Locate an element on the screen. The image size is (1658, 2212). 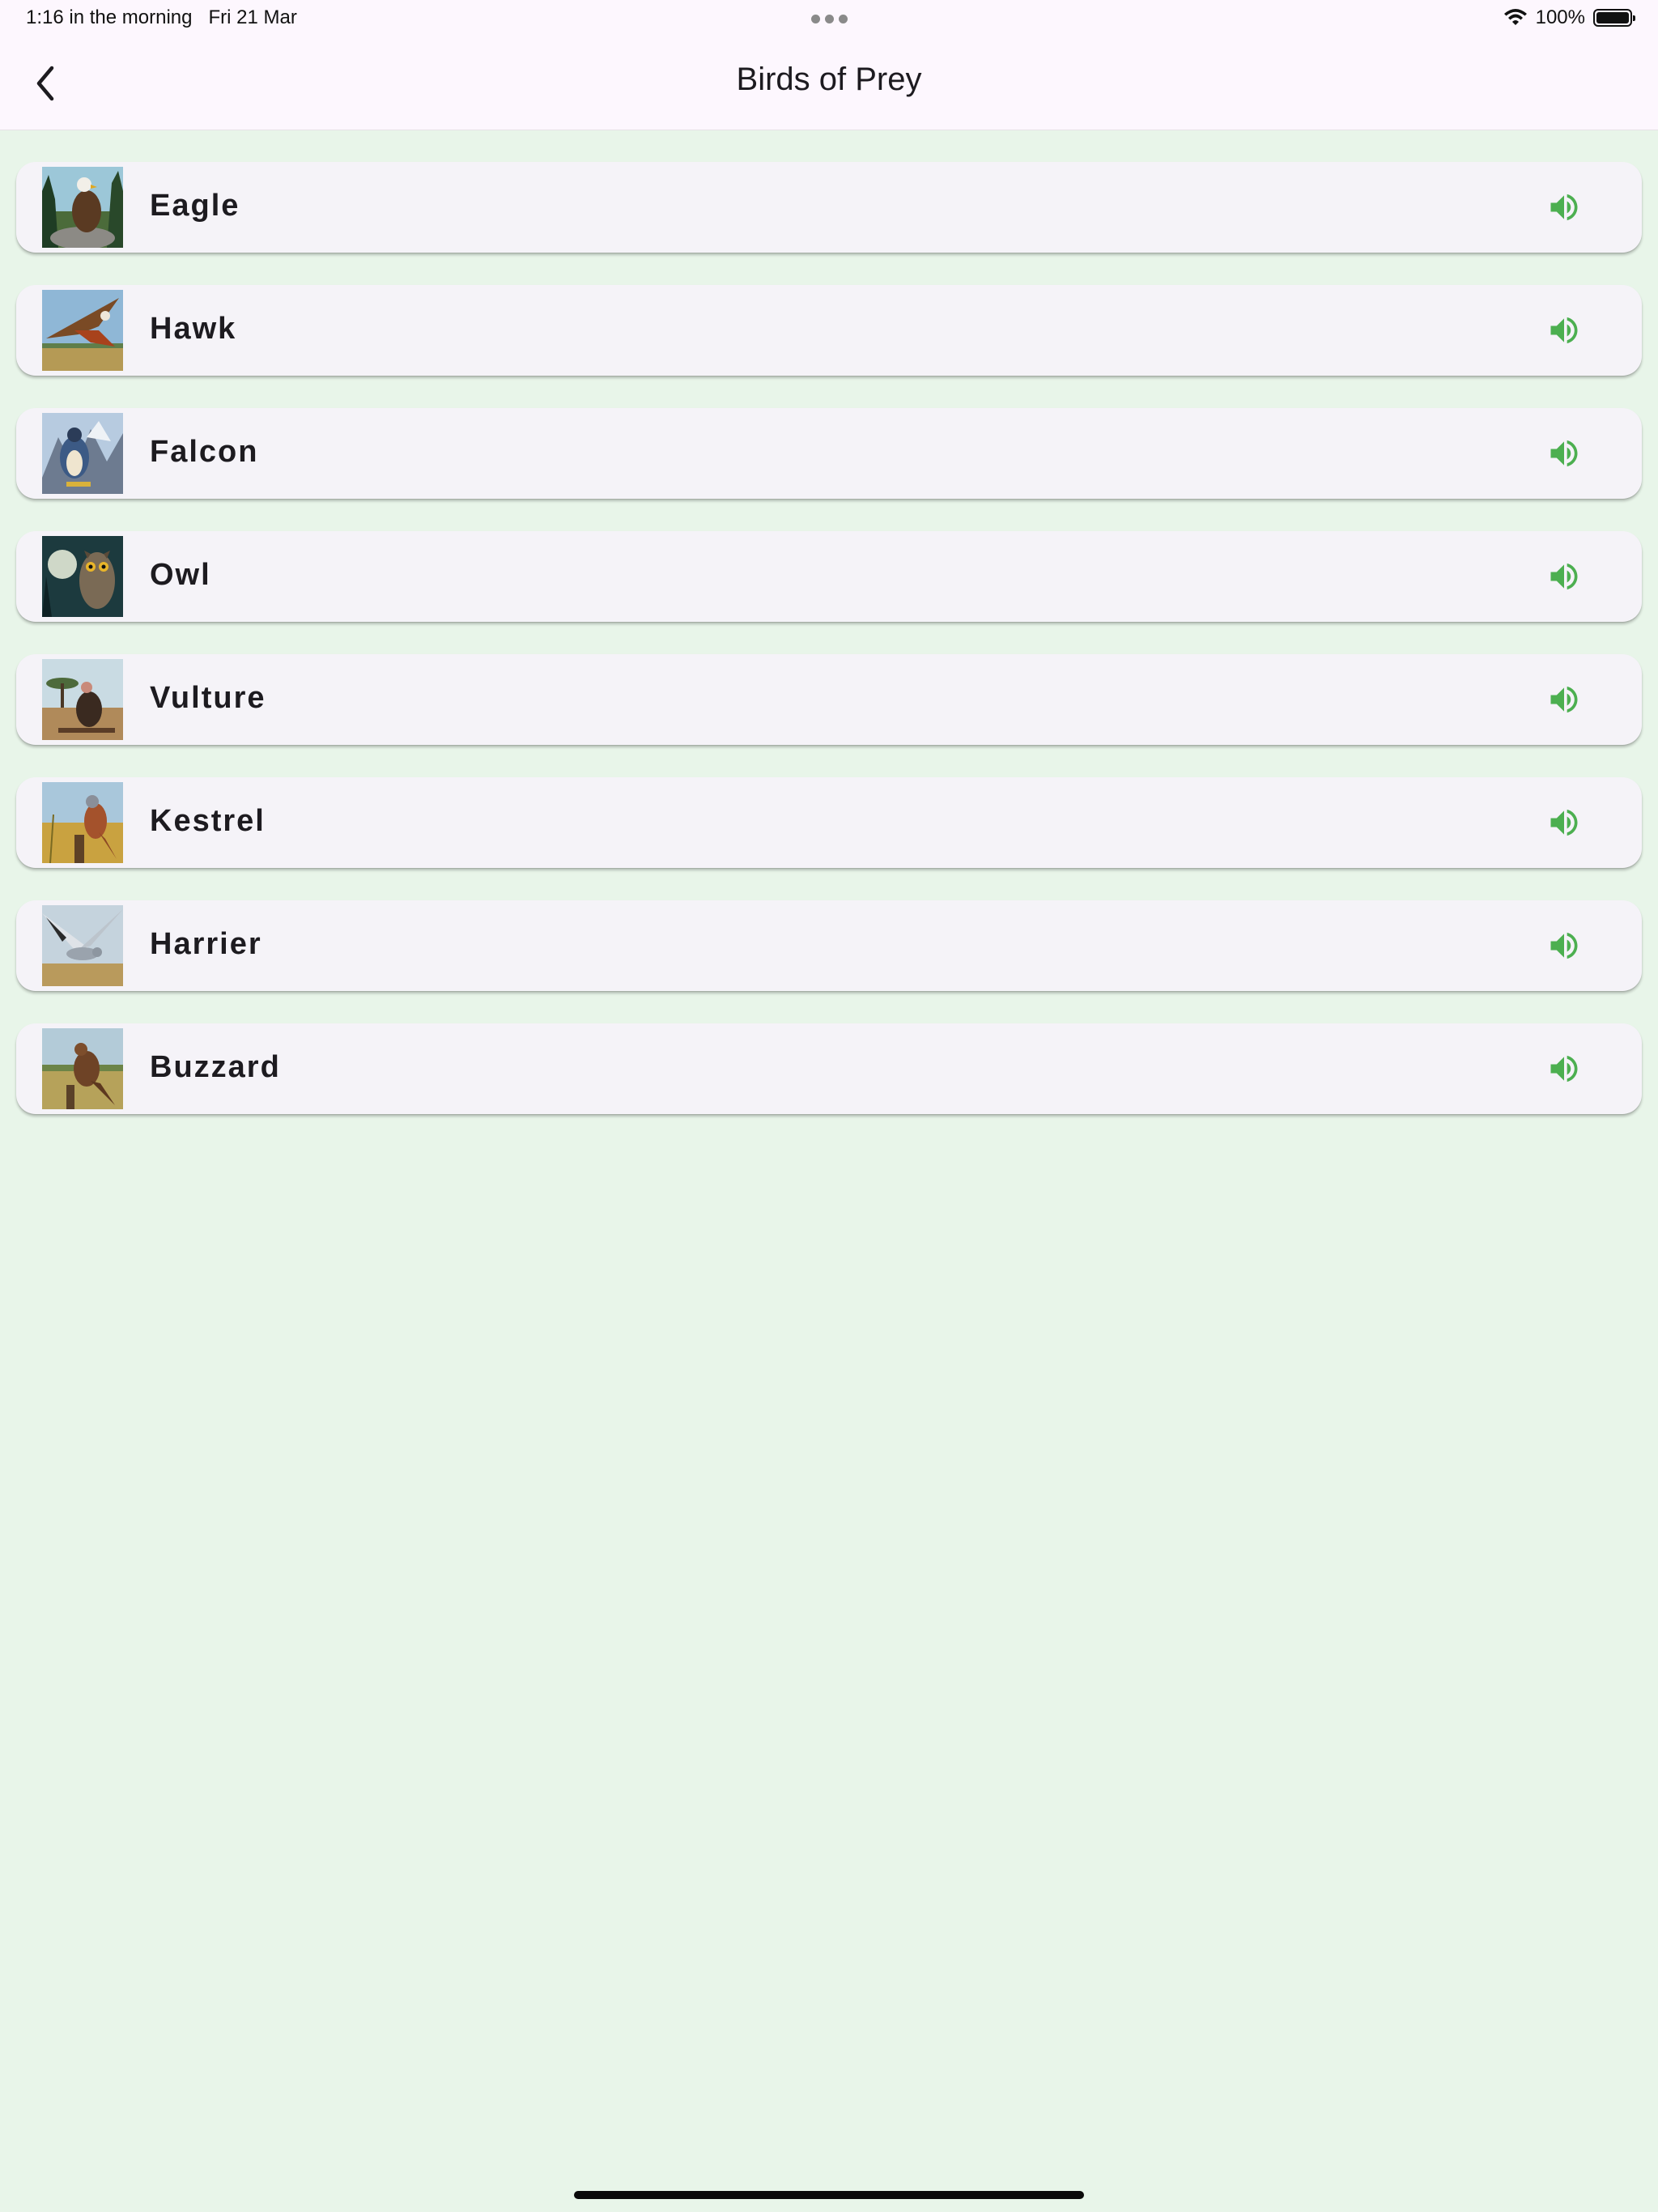
bird-name: Buzzard is located at coordinates (215, 1067).